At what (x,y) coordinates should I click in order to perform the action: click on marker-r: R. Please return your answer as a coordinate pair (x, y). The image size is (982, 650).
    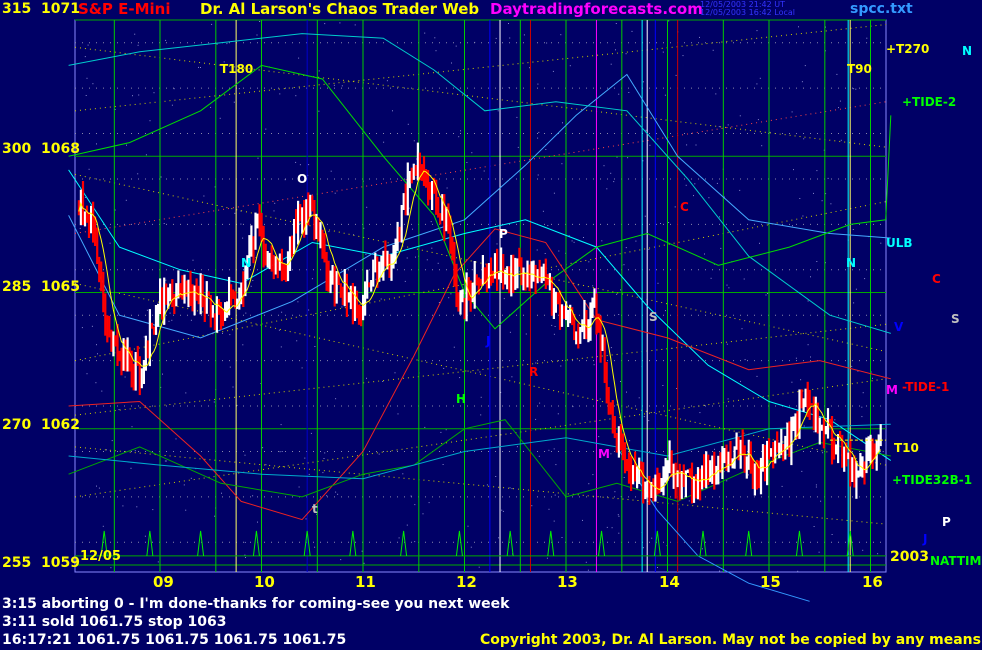
    Looking at the image, I should click on (534, 372).